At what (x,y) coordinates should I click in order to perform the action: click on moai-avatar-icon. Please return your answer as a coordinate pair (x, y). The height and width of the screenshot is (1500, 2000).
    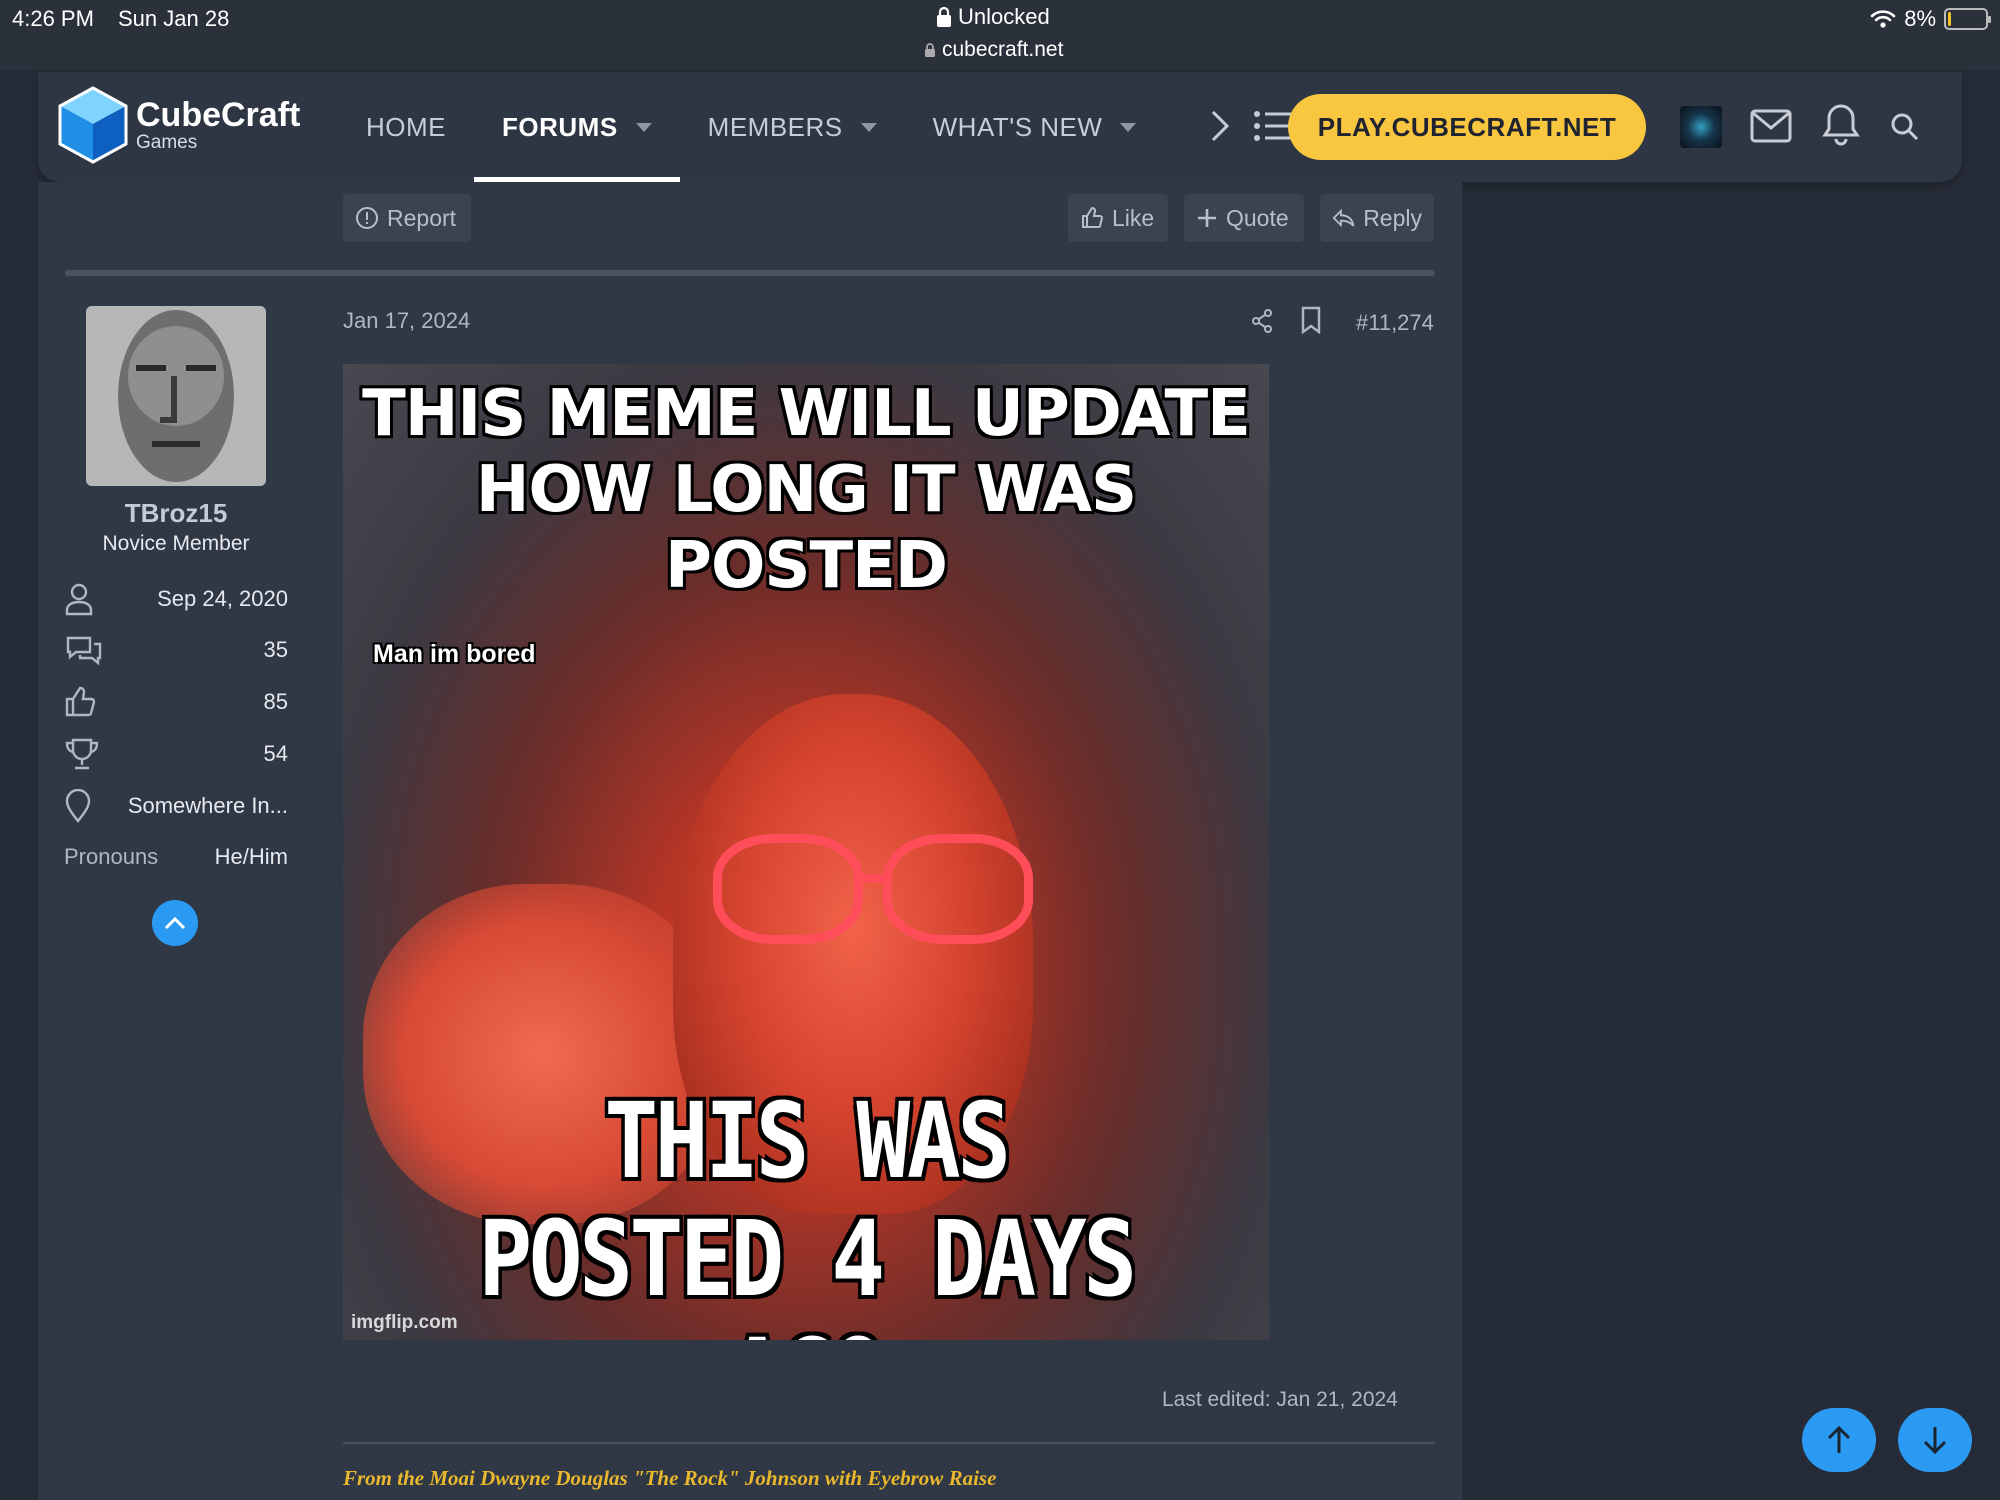
    Looking at the image, I should click on (176, 396).